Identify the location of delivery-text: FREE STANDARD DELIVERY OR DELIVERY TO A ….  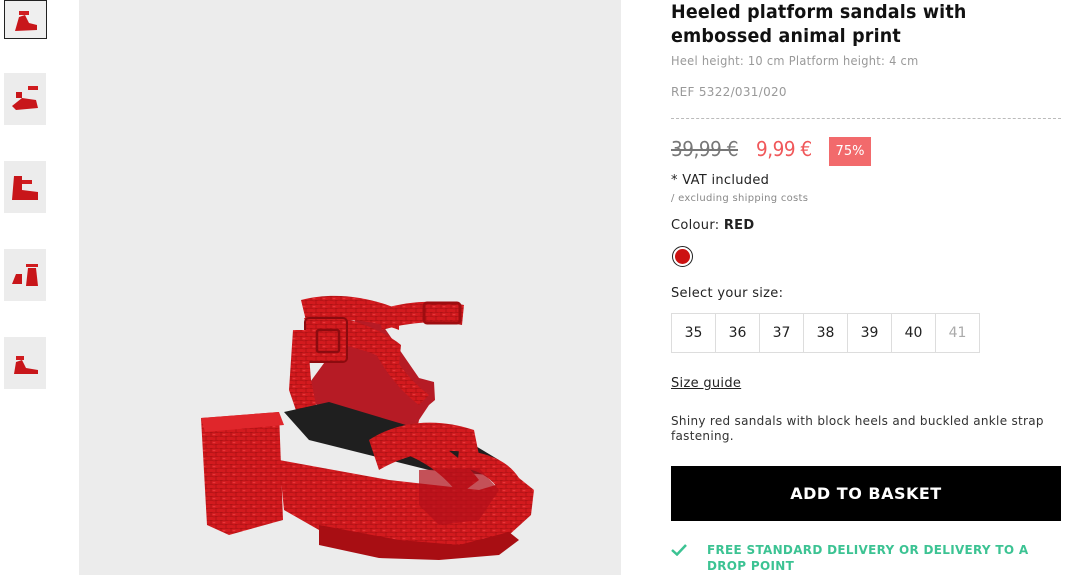
(868, 558).